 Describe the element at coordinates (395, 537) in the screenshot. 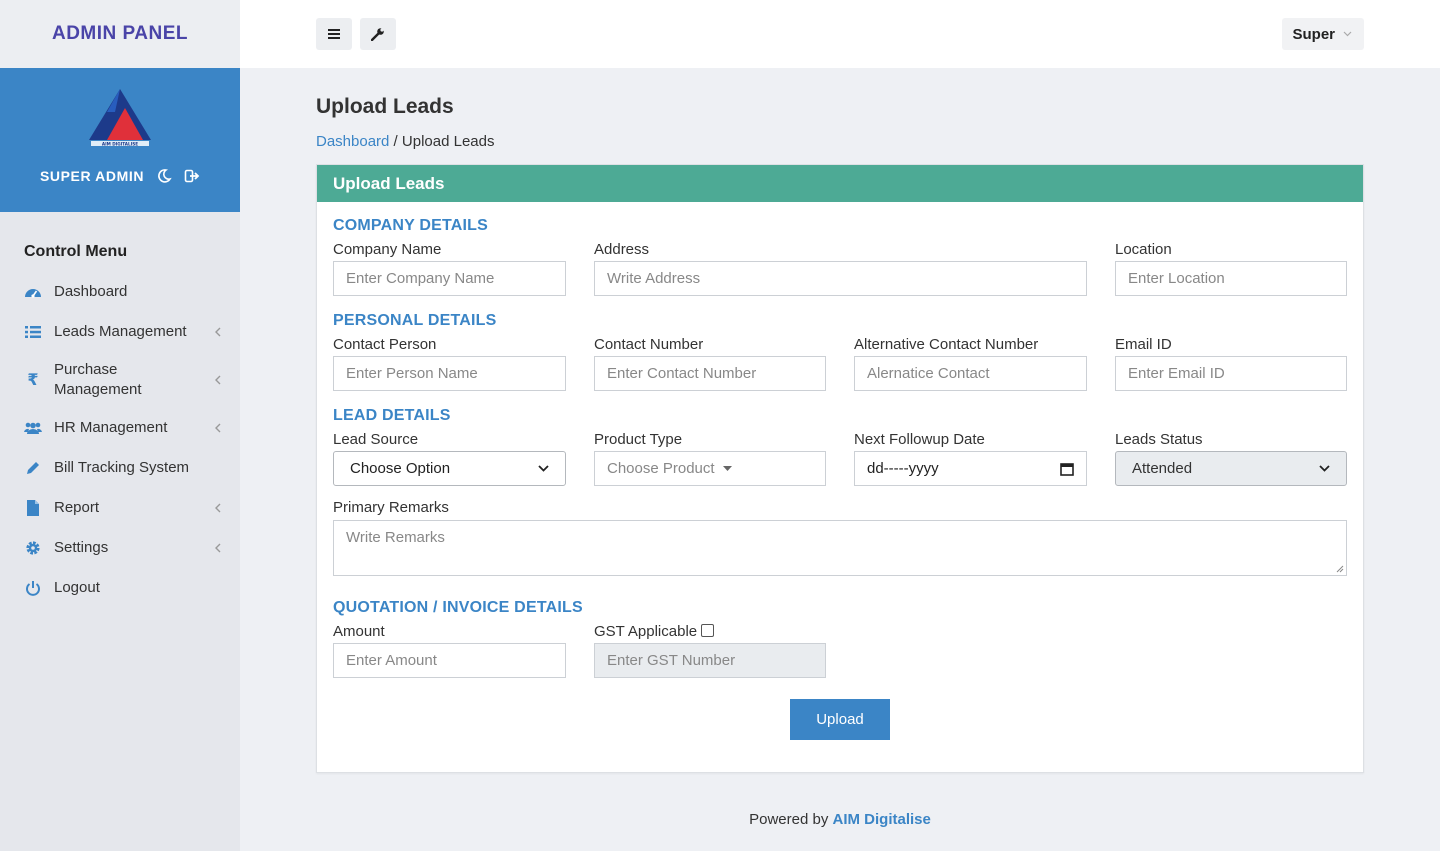

I see `remarks-placeholder: Write Remarks` at that location.